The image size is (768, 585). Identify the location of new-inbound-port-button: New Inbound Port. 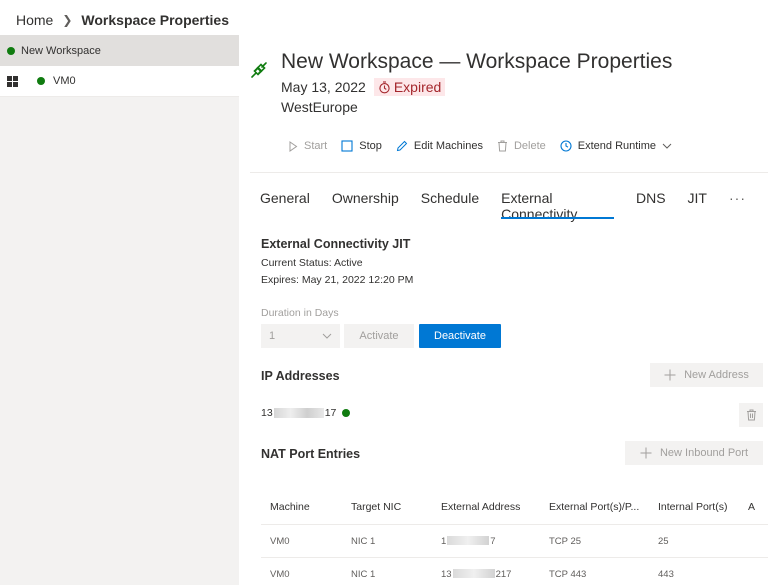
(694, 453).